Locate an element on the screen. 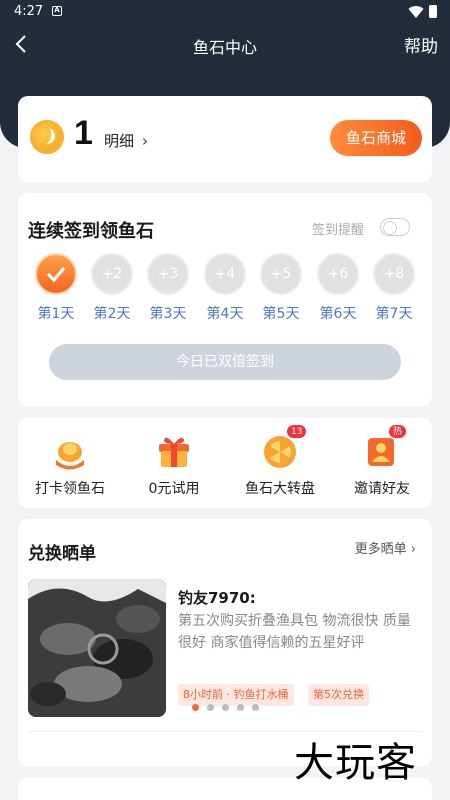 Image resolution: width=450 pixels, height=800 pixels. share-review-text: 第五次购买折叠渔具包 物流很快 质量很好 商家值得信赖的五星好评 is located at coordinates (294, 632).